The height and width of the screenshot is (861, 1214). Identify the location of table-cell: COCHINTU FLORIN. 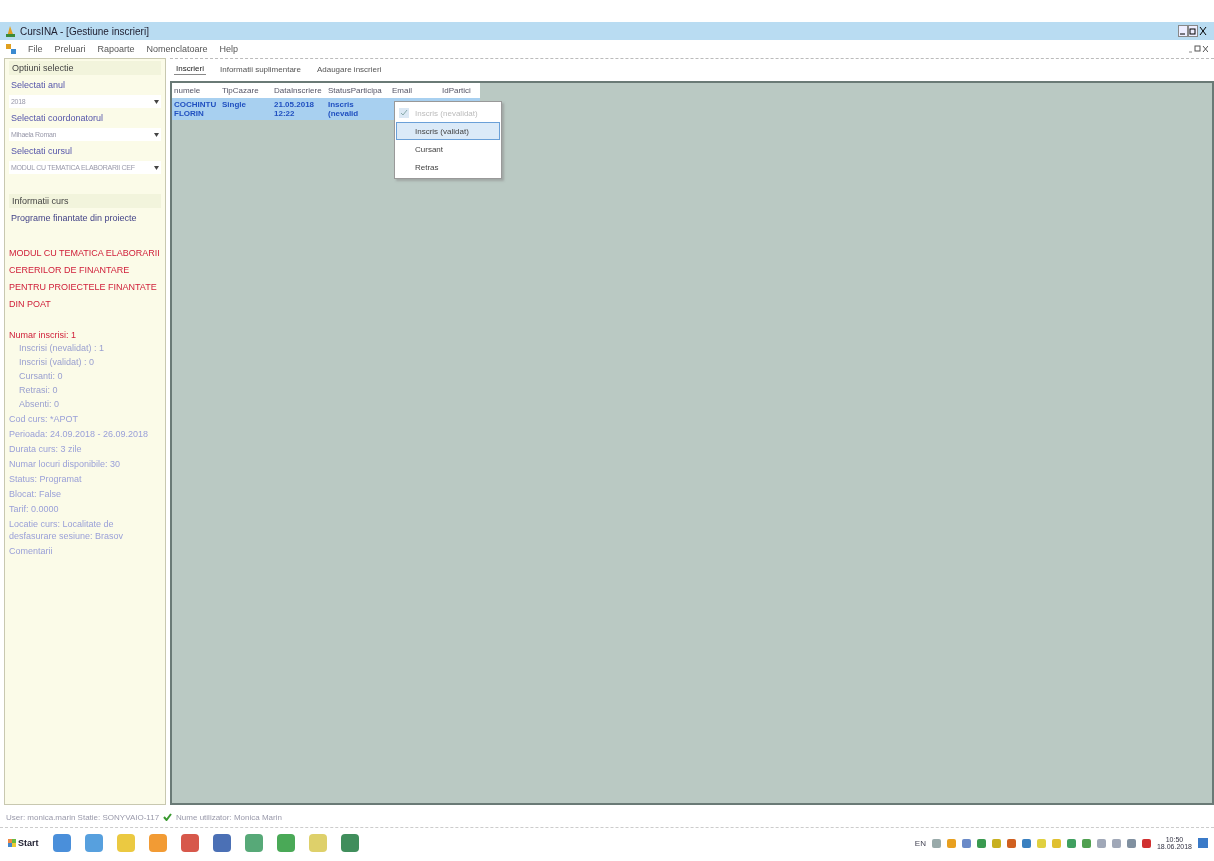
(196, 109).